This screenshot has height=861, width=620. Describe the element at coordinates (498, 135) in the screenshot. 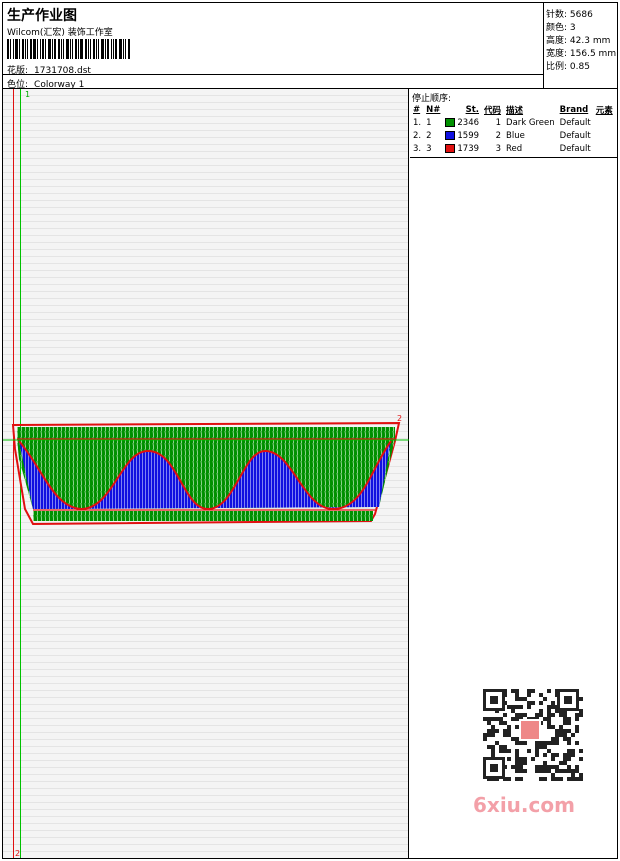

I see `row-code: 2` at that location.